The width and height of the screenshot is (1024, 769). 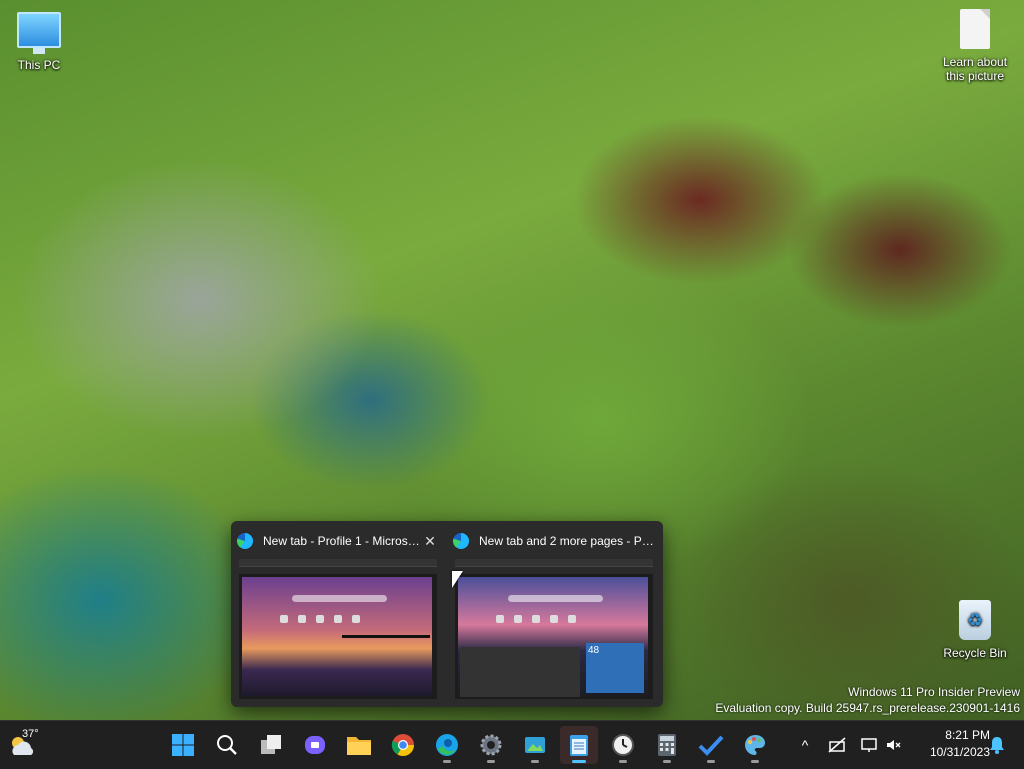 I want to click on volume-muted-icon, so click(x=894, y=745).